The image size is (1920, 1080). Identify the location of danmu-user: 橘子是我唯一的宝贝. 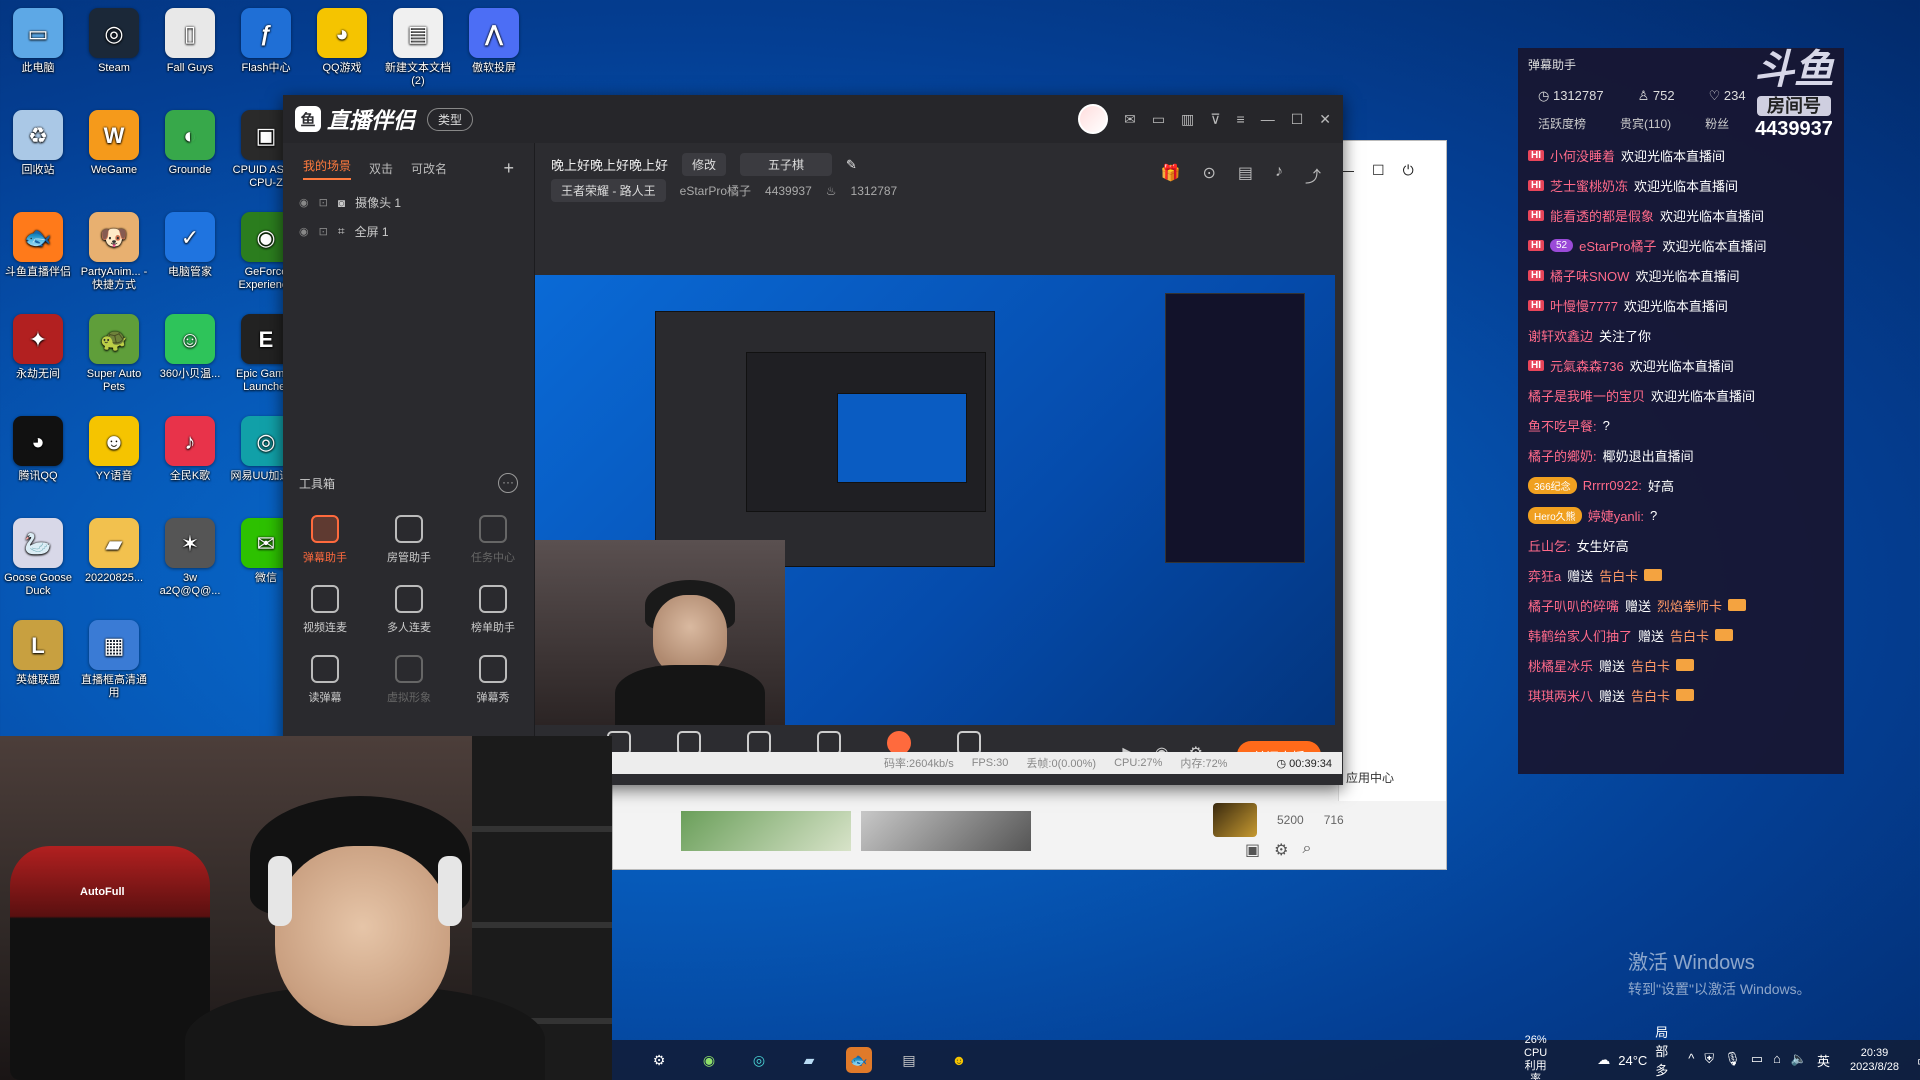
(1586, 395).